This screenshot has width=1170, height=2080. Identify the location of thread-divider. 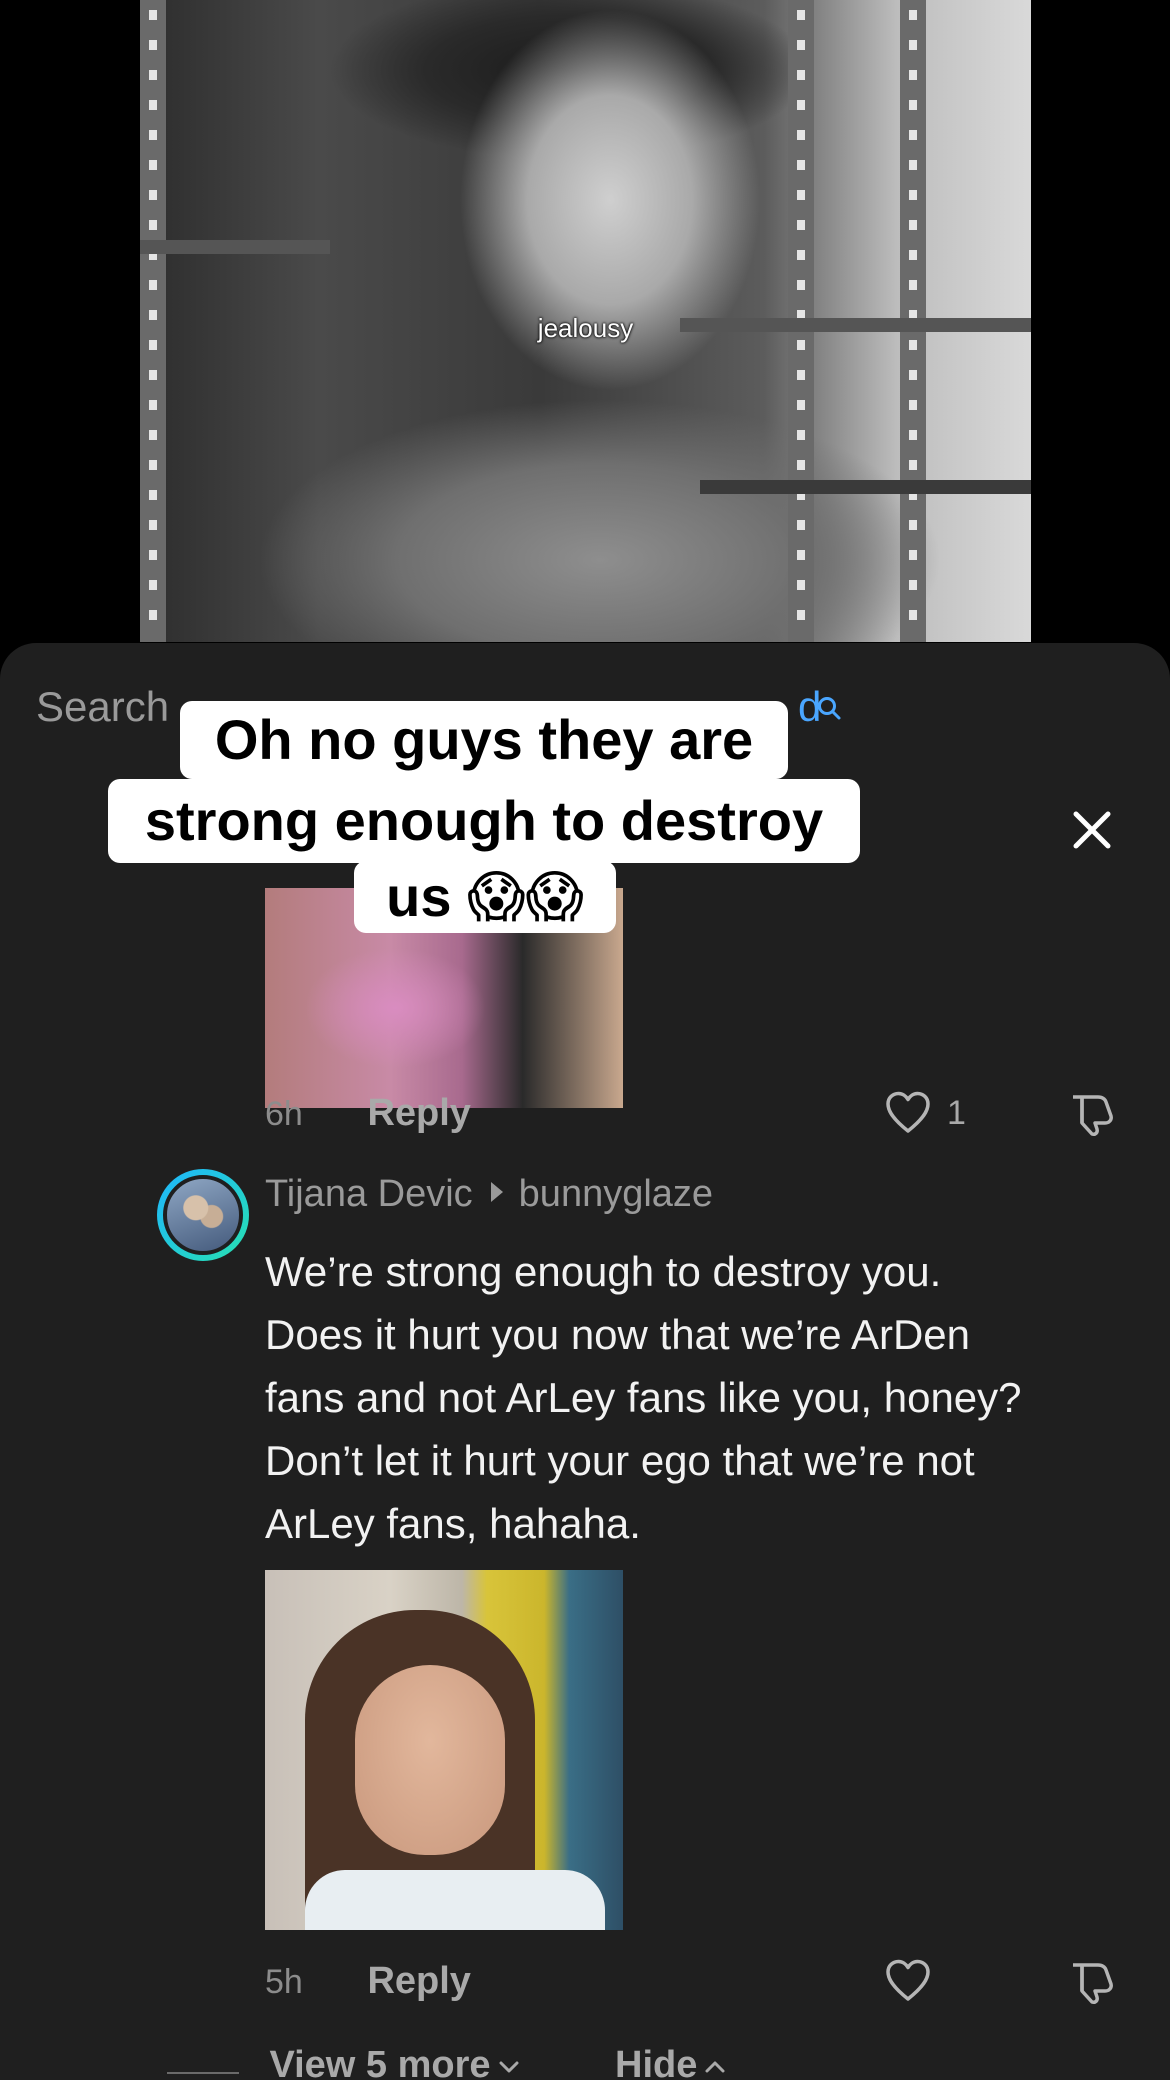
(203, 2072).